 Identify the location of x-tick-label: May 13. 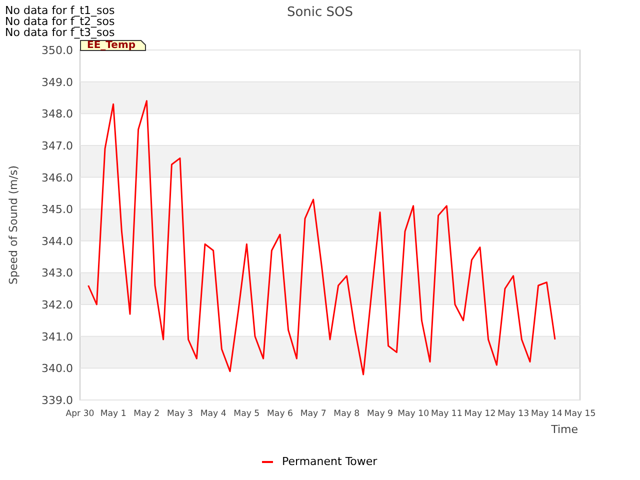
(514, 414).